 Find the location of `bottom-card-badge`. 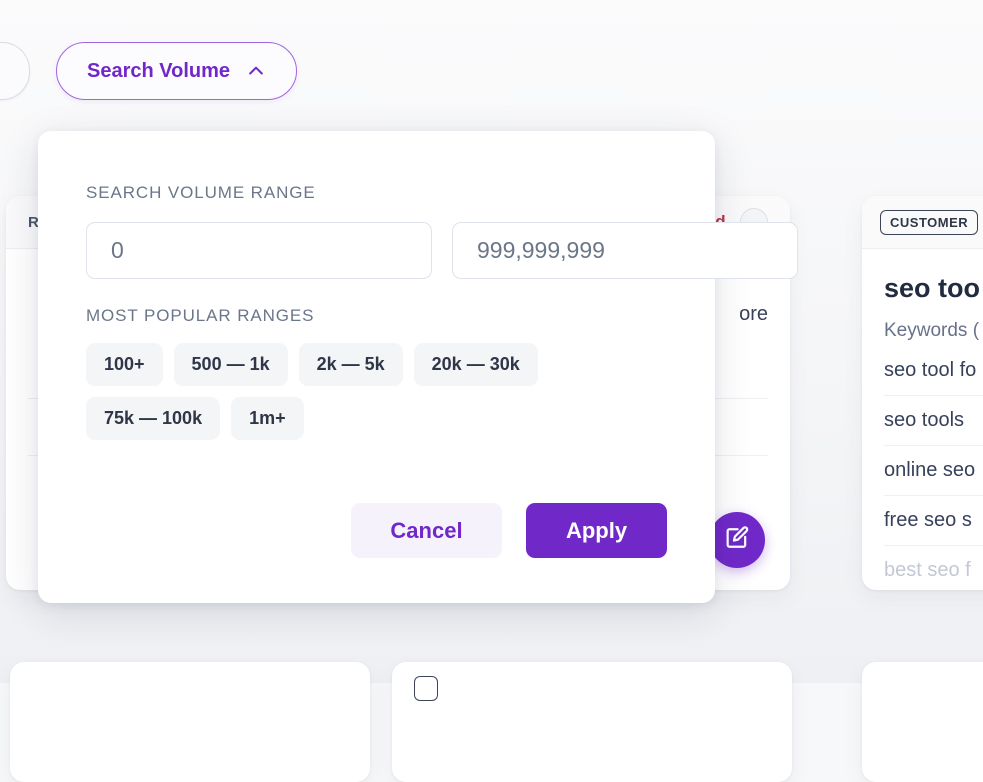

bottom-card-badge is located at coordinates (426, 688).